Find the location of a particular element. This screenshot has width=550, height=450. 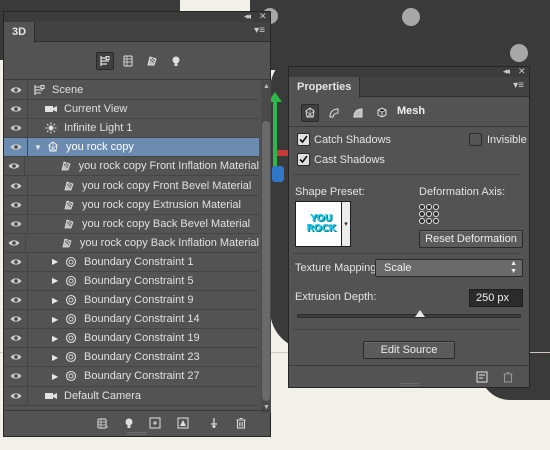

layer-row: ▶ Boundary Constraint 23 is located at coordinates (131, 358).